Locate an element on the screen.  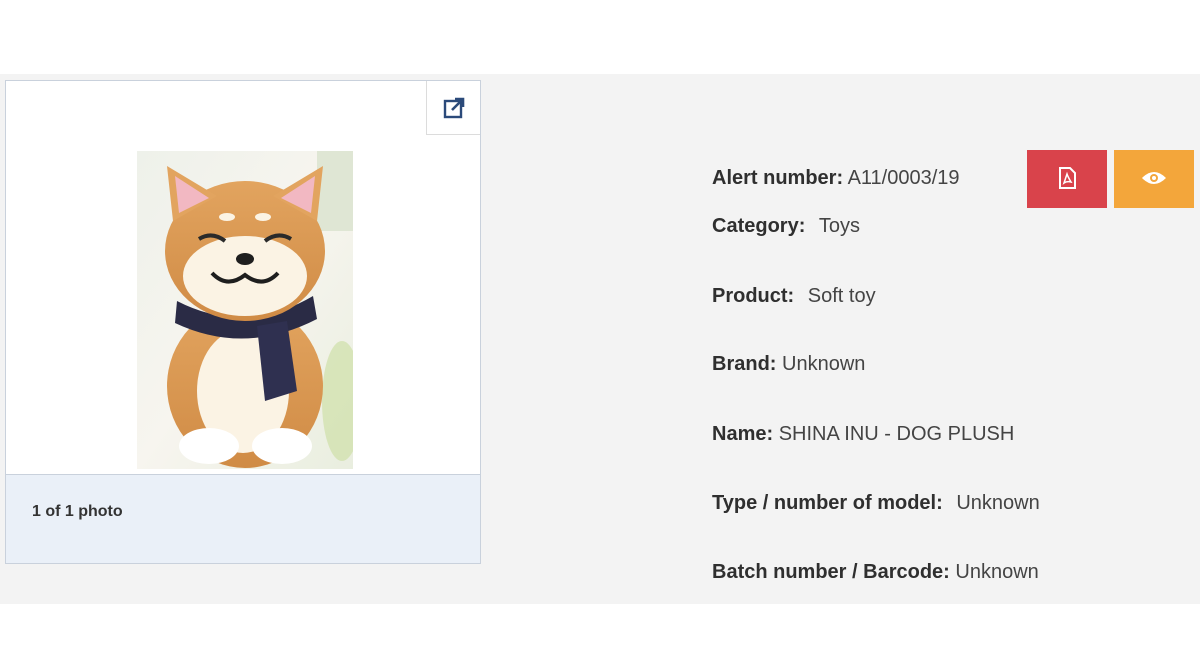
batch-barcode-label: Batch number / Barcode: is located at coordinates (831, 572).